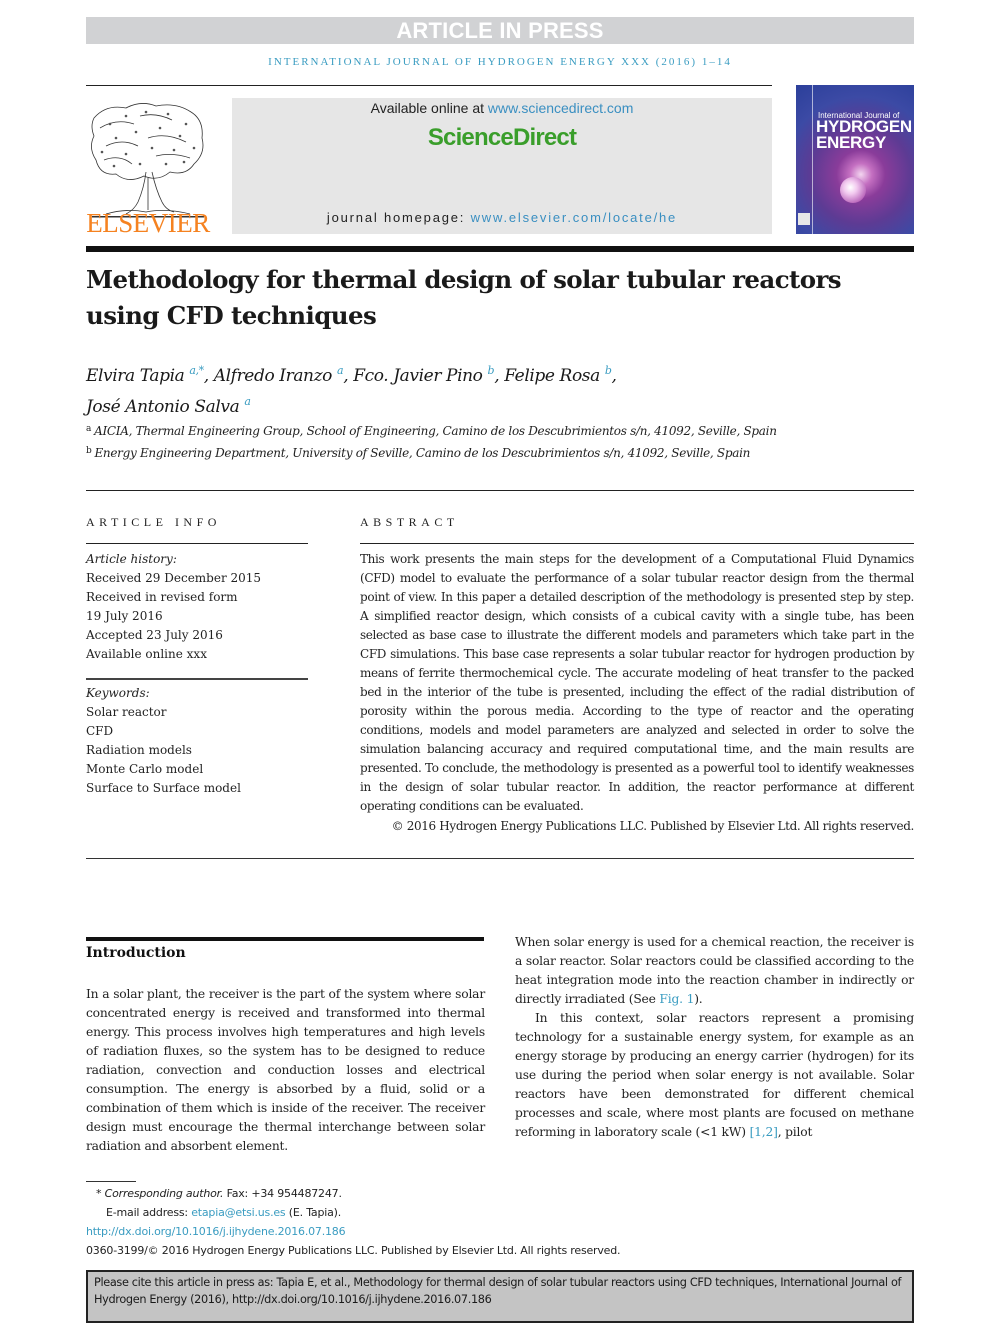 Image resolution: width=992 pixels, height=1323 pixels. Describe the element at coordinates (148, 223) in the screenshot. I see `elsevier-wordmark: ELSEVIER` at that location.